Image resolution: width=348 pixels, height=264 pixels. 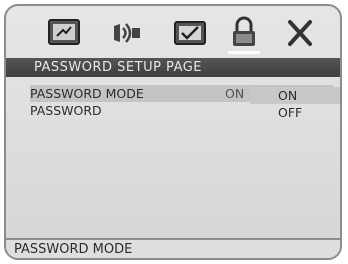 I want to click on option-on: ON, so click(x=295, y=95).